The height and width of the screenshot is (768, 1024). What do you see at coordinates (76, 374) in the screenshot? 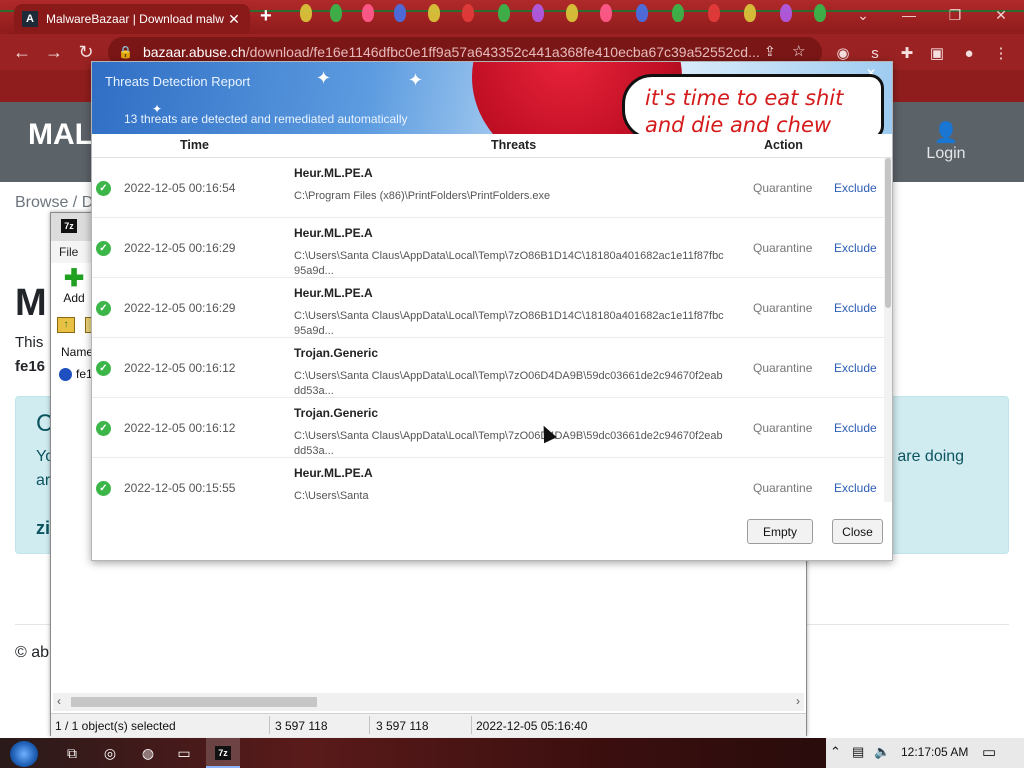
I see `file-row: fe1` at bounding box center [76, 374].